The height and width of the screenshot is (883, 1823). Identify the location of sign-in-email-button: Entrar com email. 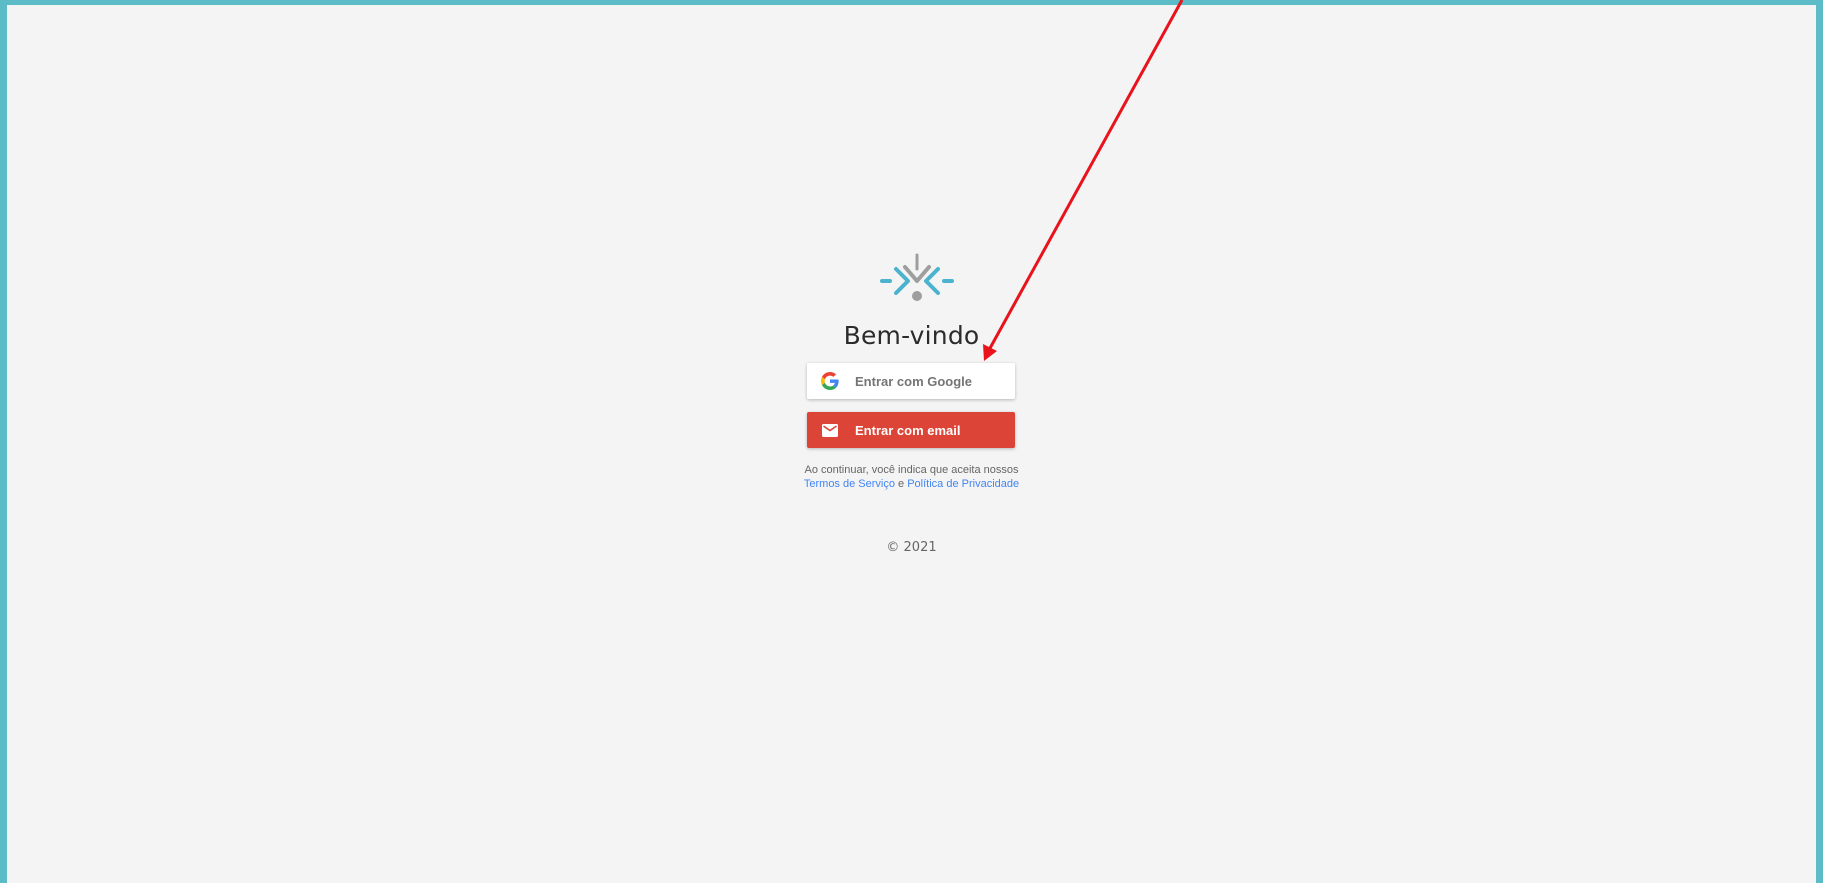
(911, 430).